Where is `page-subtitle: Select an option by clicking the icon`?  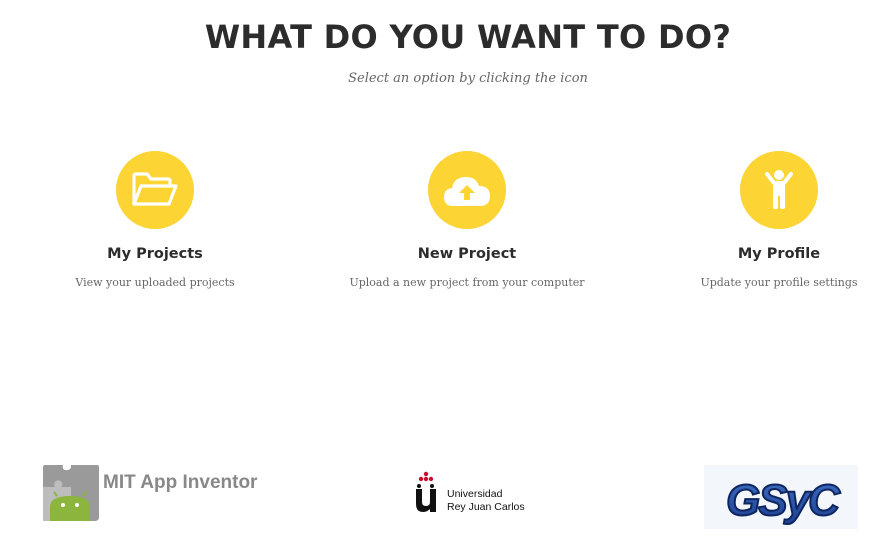 page-subtitle: Select an option by clicking the icon is located at coordinates (468, 78).